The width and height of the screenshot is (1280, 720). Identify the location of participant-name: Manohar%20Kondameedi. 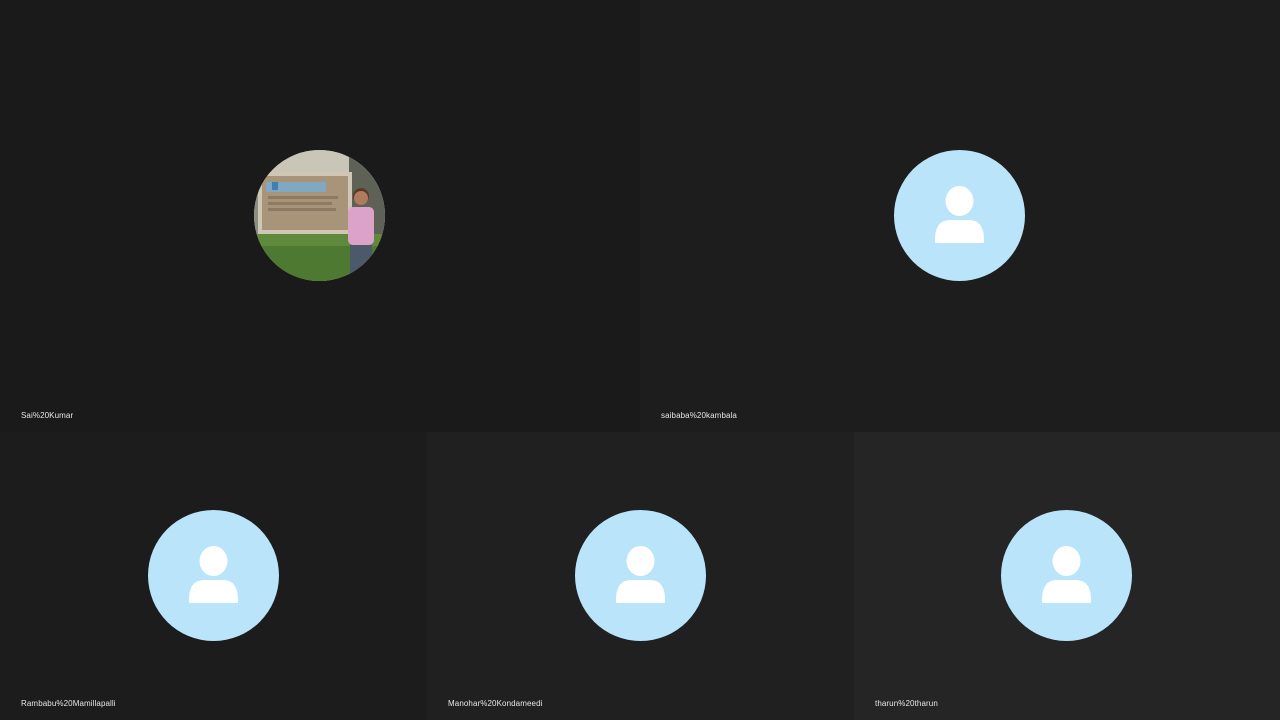
(495, 703).